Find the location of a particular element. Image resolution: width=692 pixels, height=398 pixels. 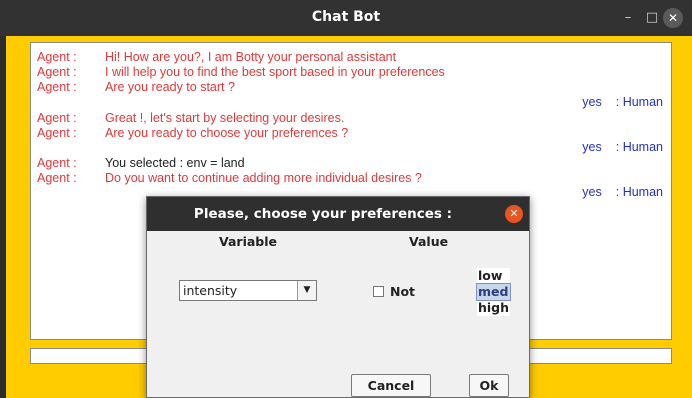

dialog-close-icon: ✕ is located at coordinates (514, 214).